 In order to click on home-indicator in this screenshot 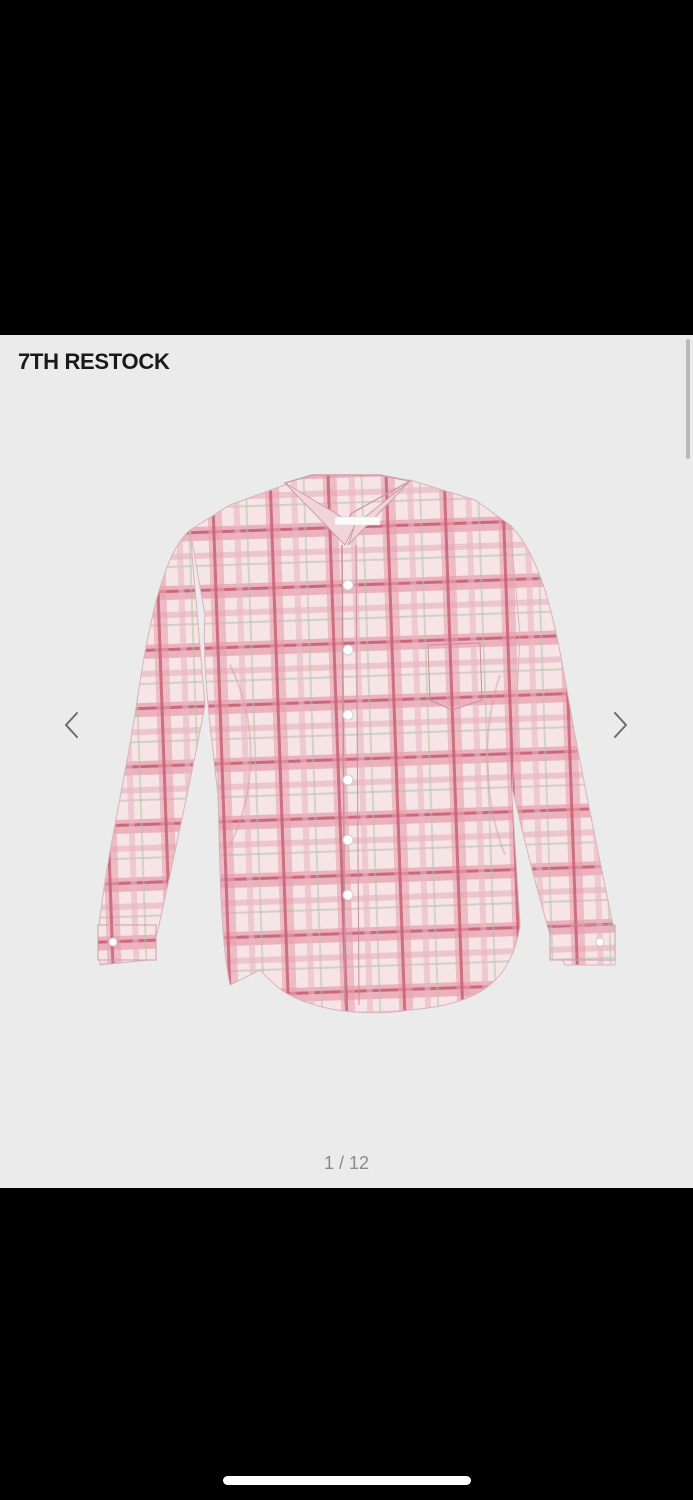, I will do `click(347, 1480)`.